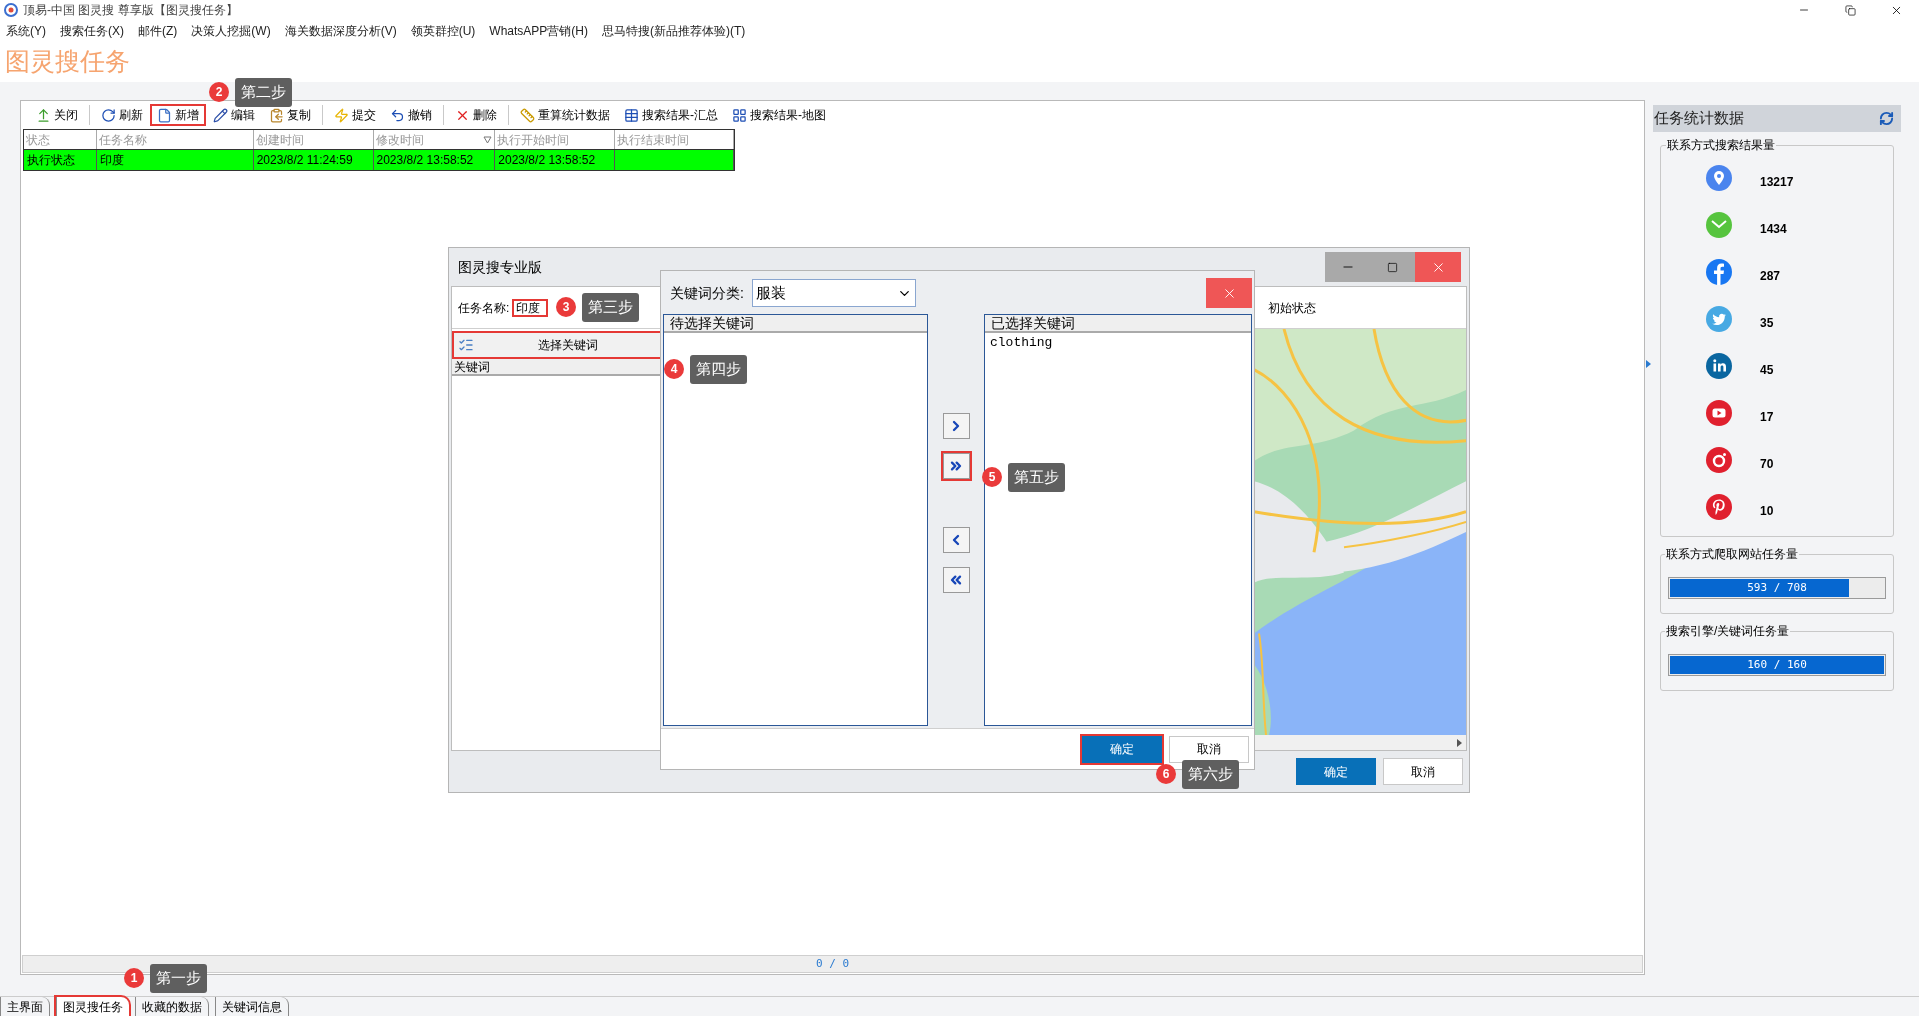 Image resolution: width=1919 pixels, height=1016 pixels. I want to click on stat-value: 70, so click(1767, 464).